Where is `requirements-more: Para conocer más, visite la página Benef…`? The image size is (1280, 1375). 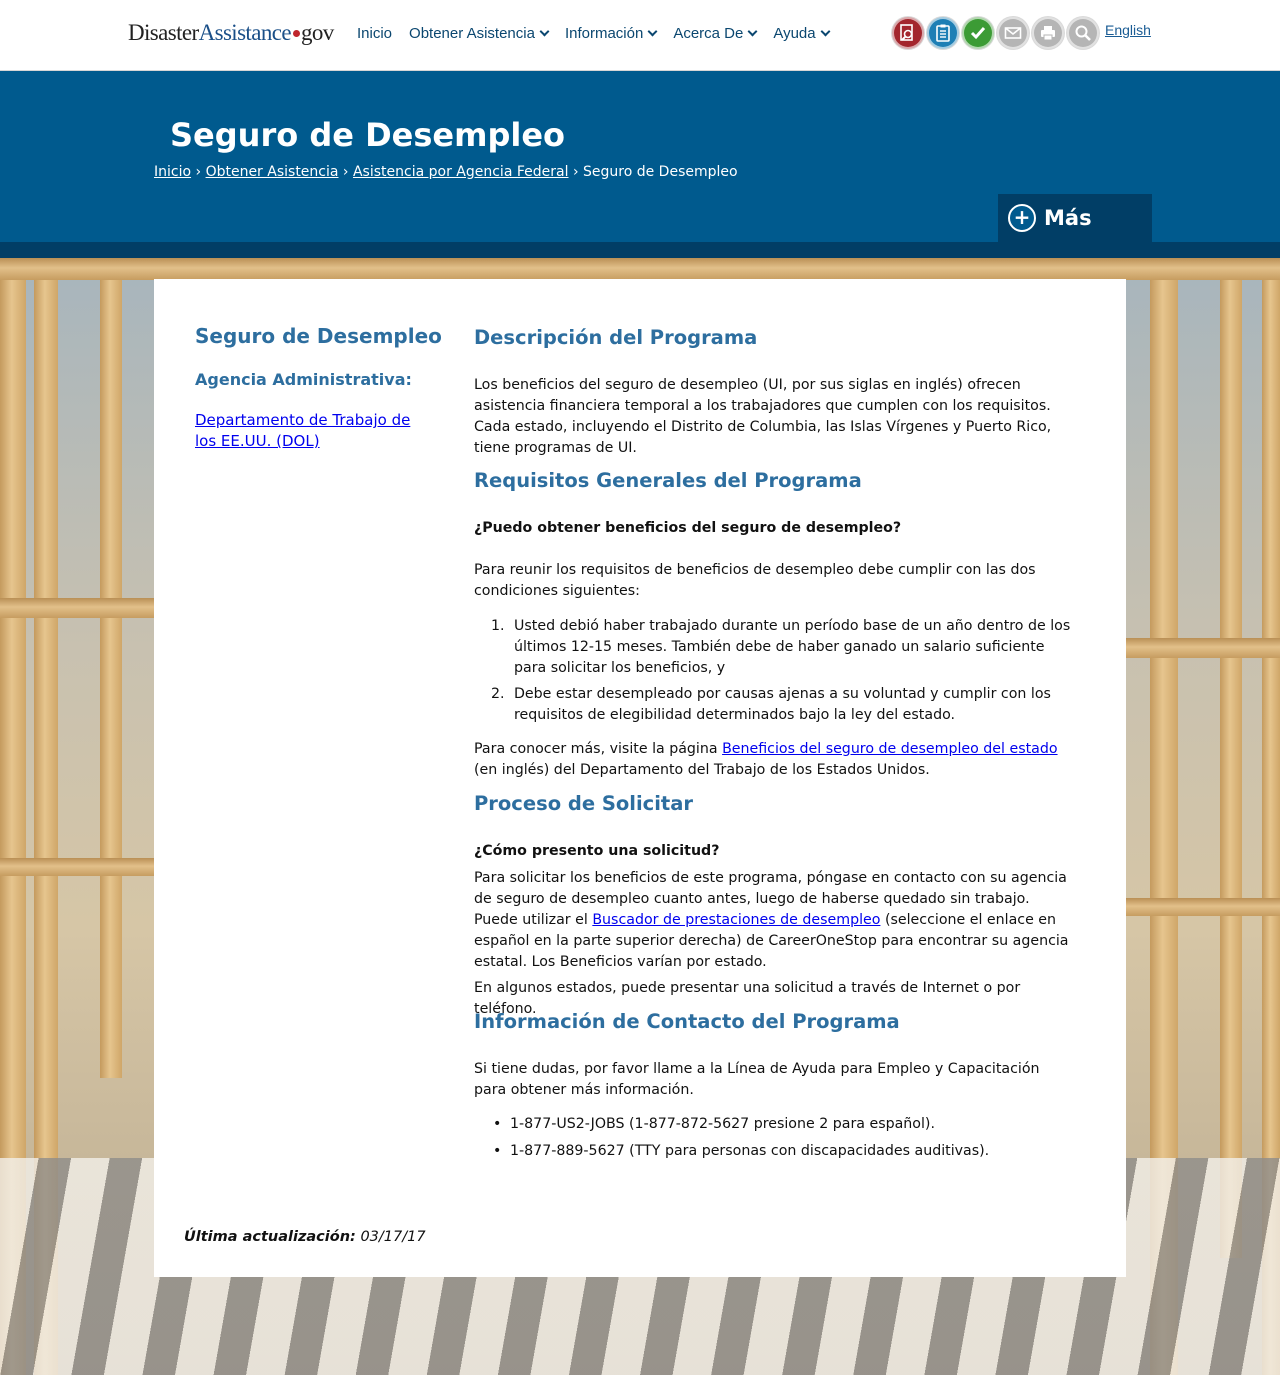 requirements-more: Para conocer más, visite la página Benef… is located at coordinates (766, 759).